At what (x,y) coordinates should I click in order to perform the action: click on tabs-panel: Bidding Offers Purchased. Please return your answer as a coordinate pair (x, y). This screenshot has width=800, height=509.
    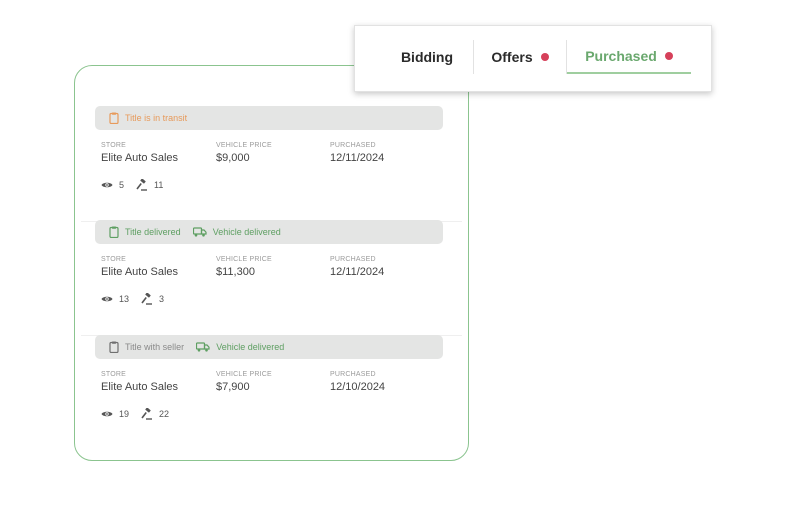
    Looking at the image, I should click on (533, 58).